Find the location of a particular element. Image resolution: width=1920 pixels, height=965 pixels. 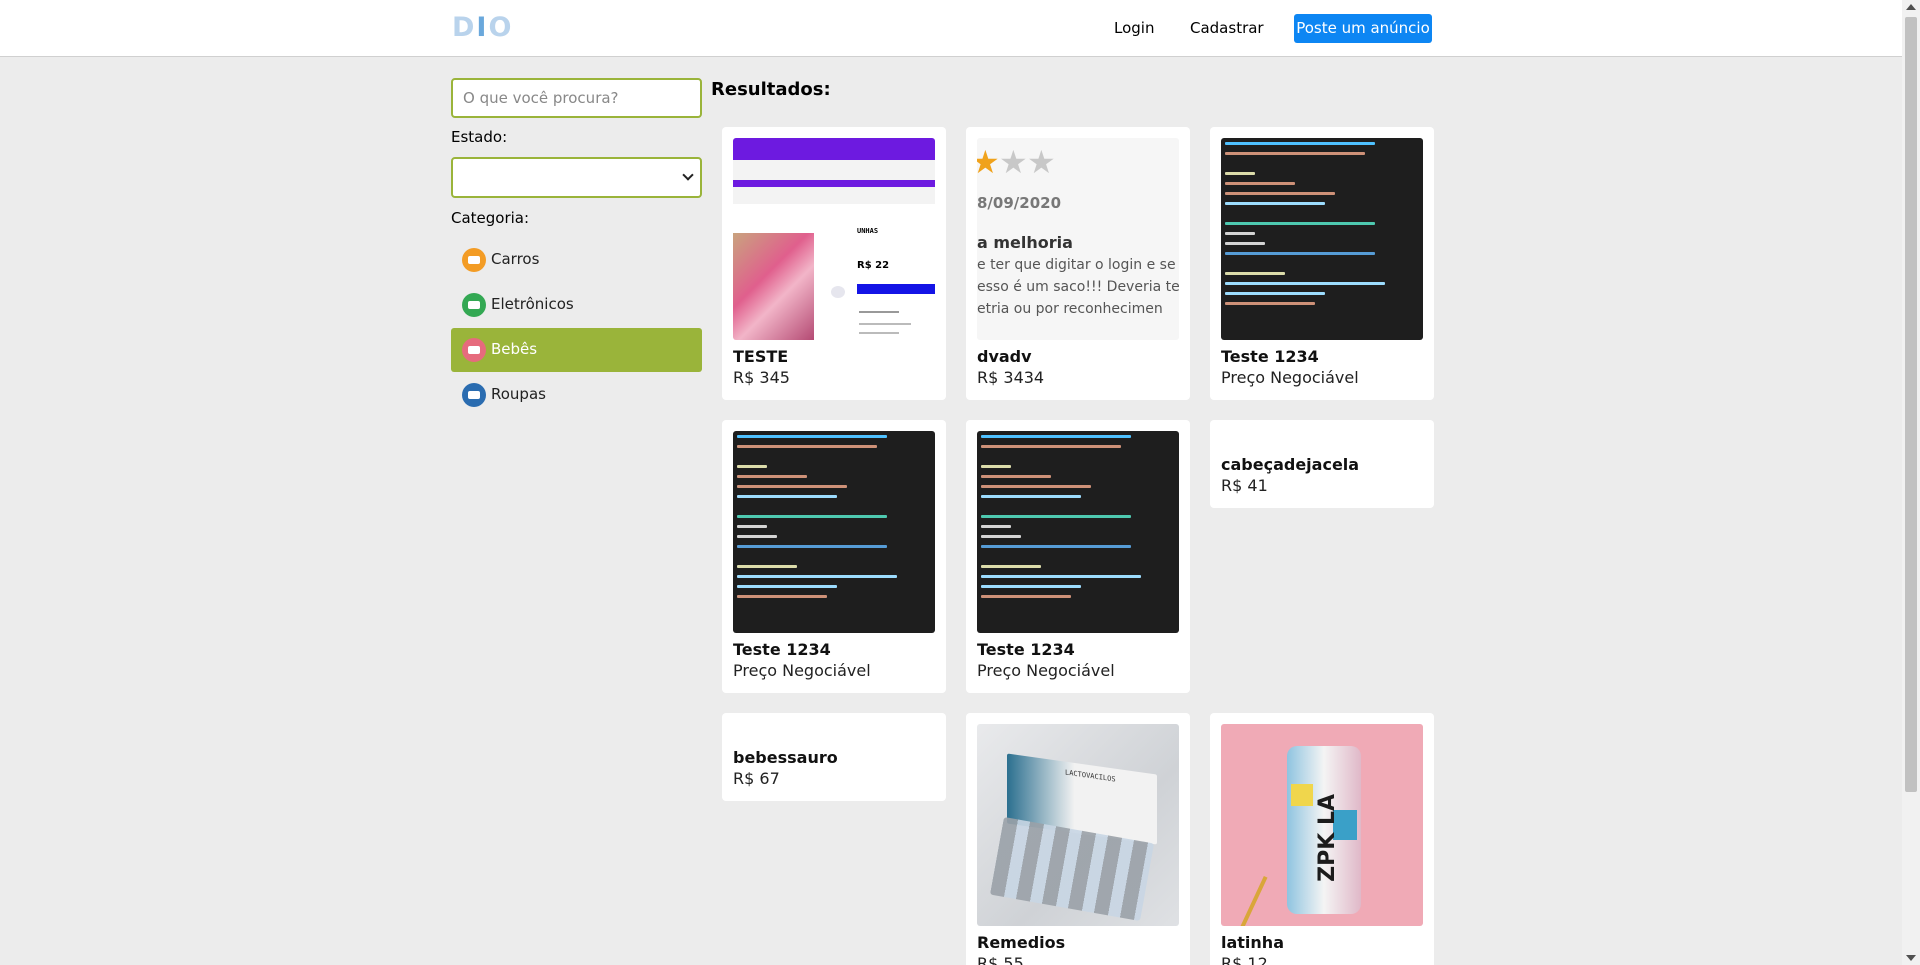

nails-price: R$ 22 is located at coordinates (873, 265).